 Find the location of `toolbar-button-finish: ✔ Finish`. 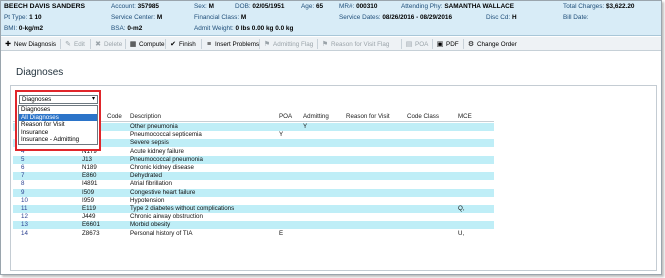

toolbar-button-finish: ✔ Finish is located at coordinates (182, 44).